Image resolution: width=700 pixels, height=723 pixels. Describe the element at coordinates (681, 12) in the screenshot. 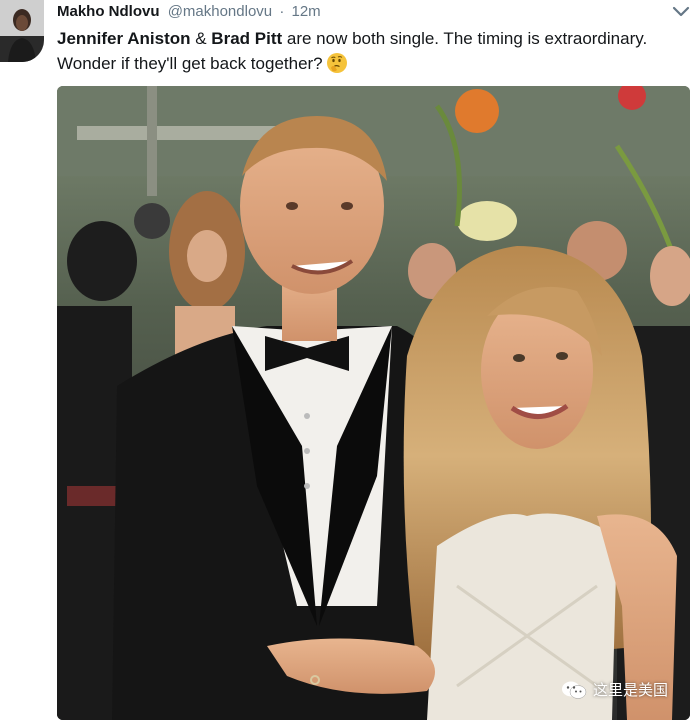

I see `chevron-down-icon` at that location.